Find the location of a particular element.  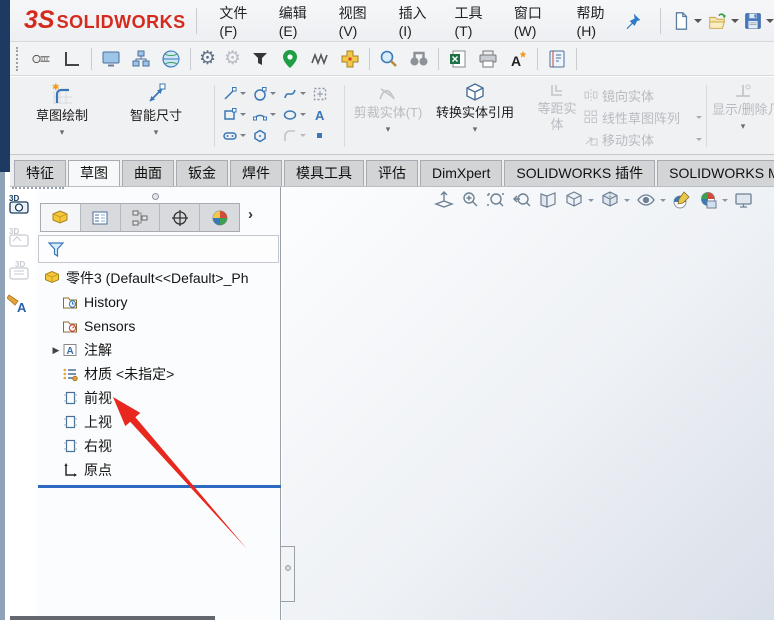

tab-solidworks-addins: SOLIDWORKS 插件 is located at coordinates (580, 173).